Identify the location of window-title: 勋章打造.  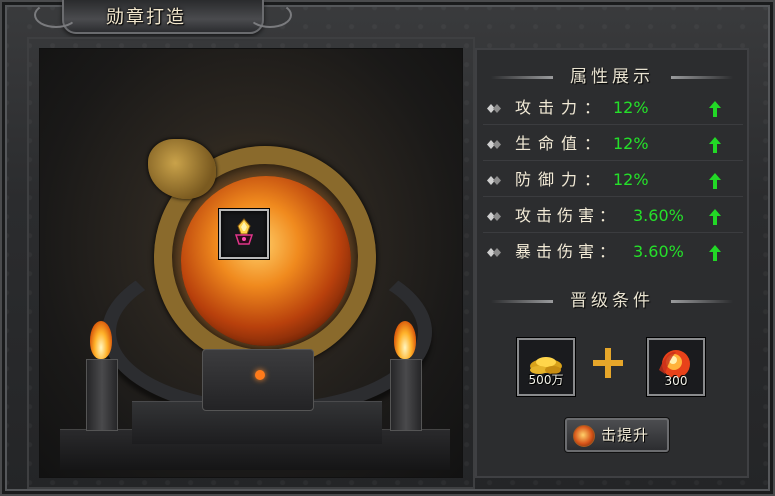
(146, 17).